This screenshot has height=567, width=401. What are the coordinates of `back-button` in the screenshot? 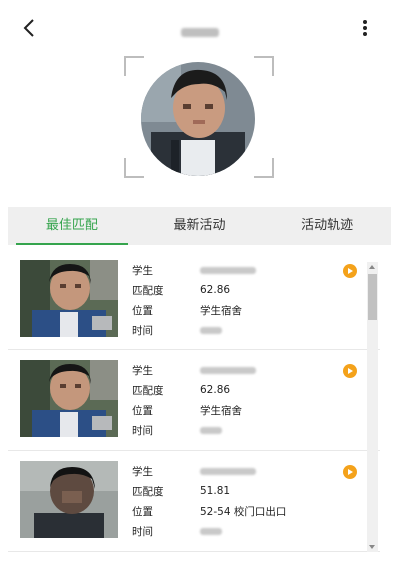 It's located at (30, 28).